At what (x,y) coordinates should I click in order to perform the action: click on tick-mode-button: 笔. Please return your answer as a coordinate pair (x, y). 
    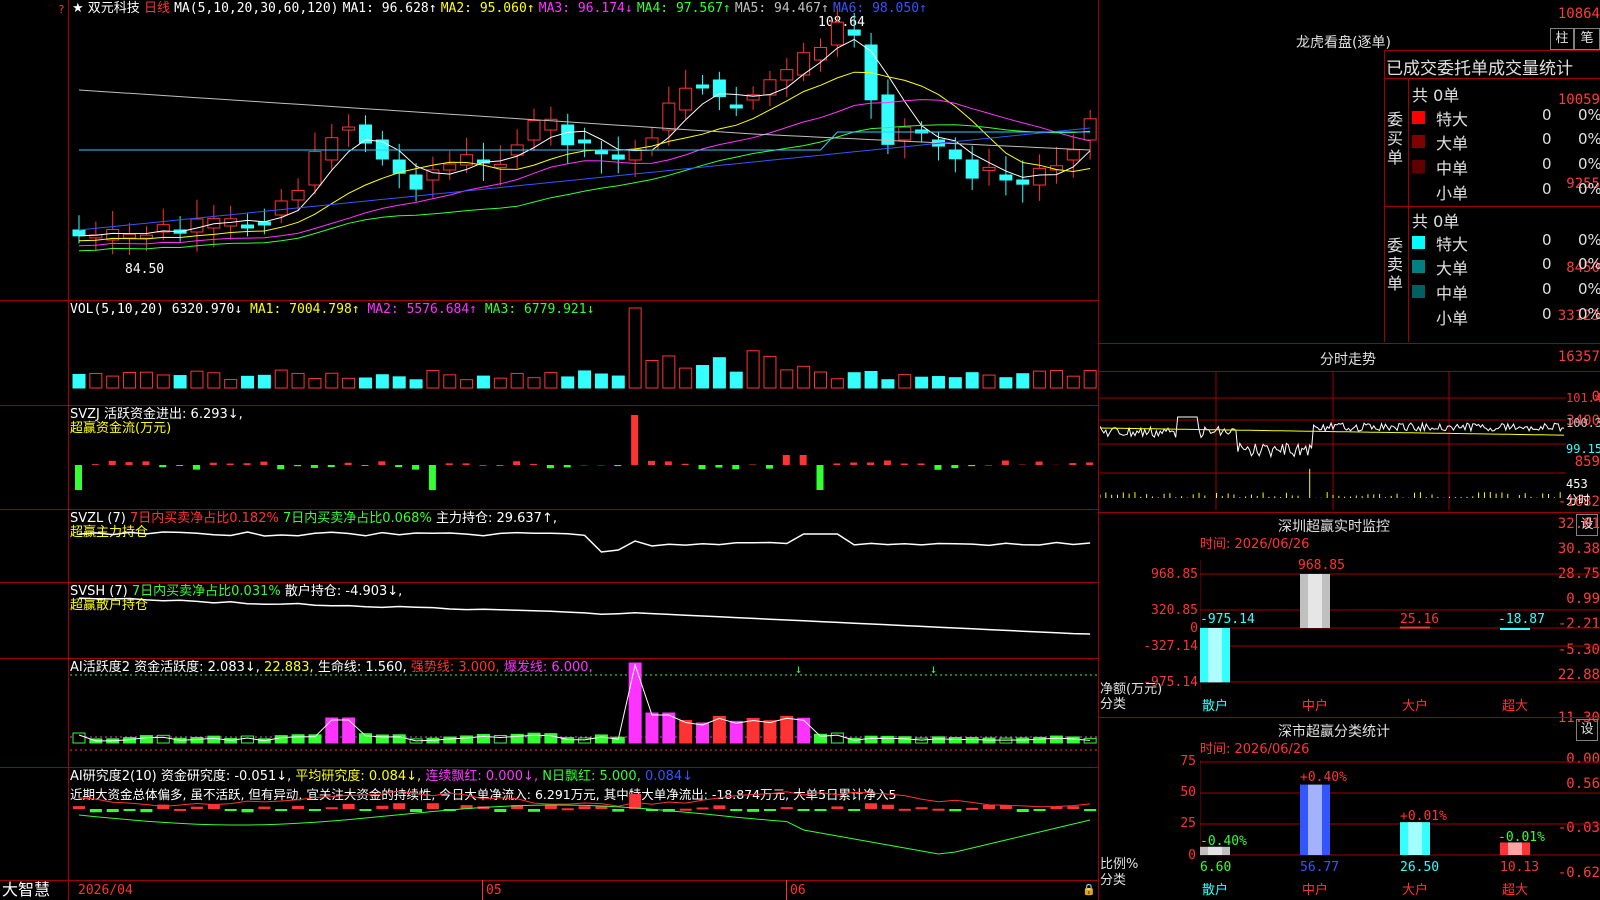
    Looking at the image, I should click on (1587, 39).